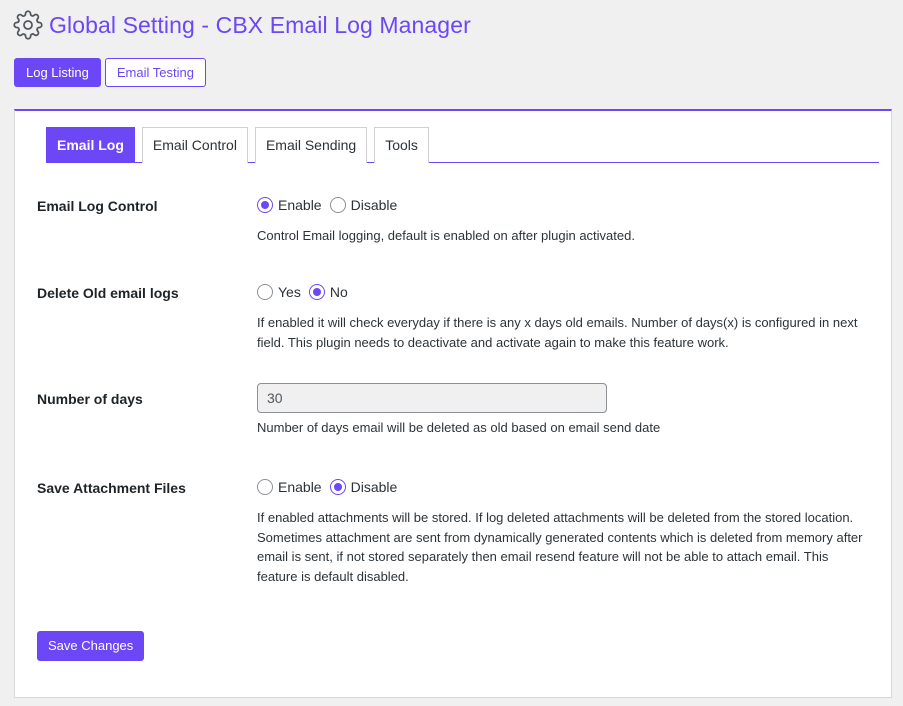  What do you see at coordinates (28, 25) in the screenshot?
I see `gear-icon` at bounding box center [28, 25].